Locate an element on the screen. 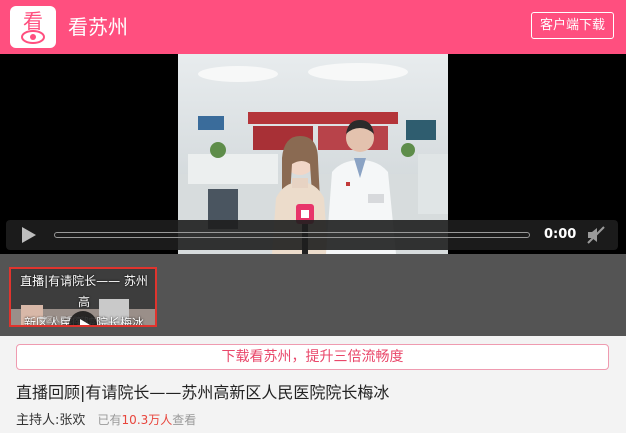 The width and height of the screenshot is (626, 433). related-video-thumbnail: 直播|有请院长—— 苏州高 新区人民医院院长梅冰 新区人民医院院长 is located at coordinates (83, 297).